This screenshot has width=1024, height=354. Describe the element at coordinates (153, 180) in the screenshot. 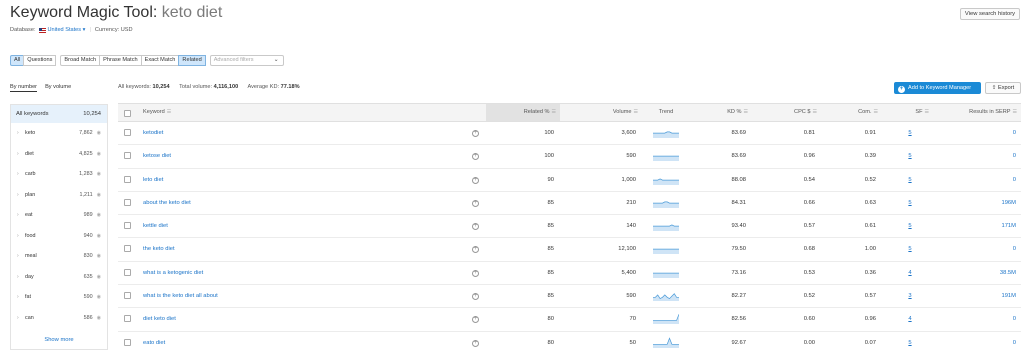

I see `keyword-link: leto diet` at that location.